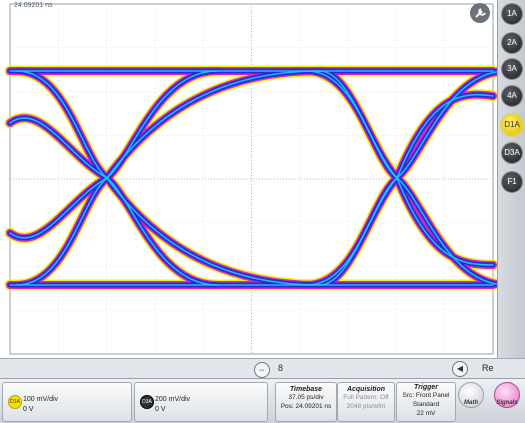  I want to click on math-label: Math, so click(471, 403).